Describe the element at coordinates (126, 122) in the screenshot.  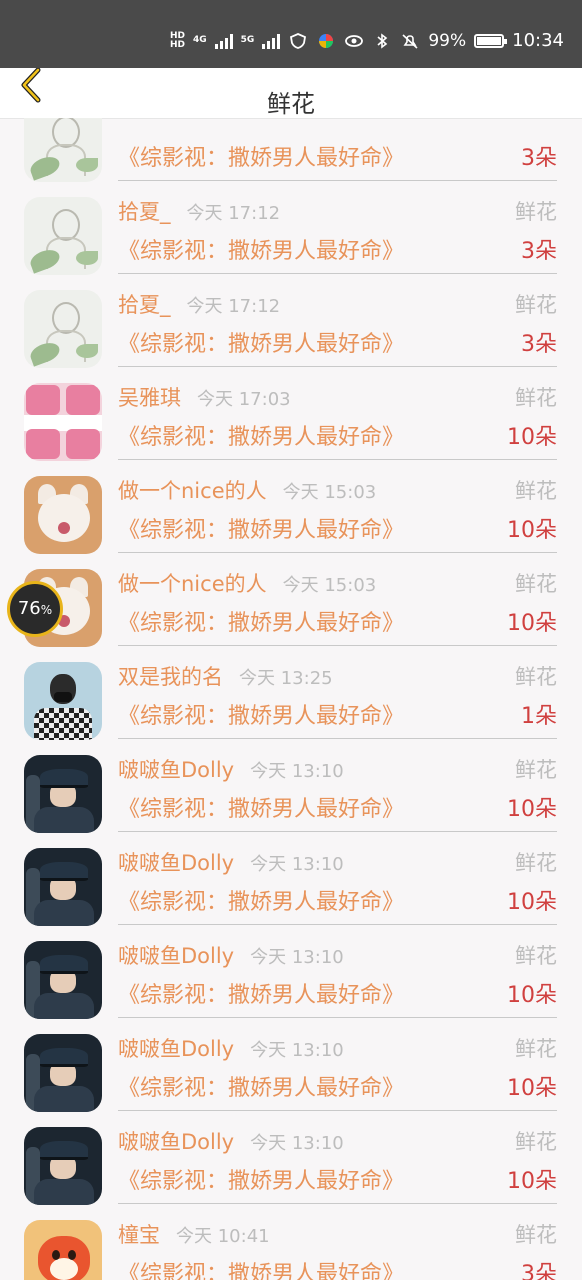
I see `row-user-block` at that location.